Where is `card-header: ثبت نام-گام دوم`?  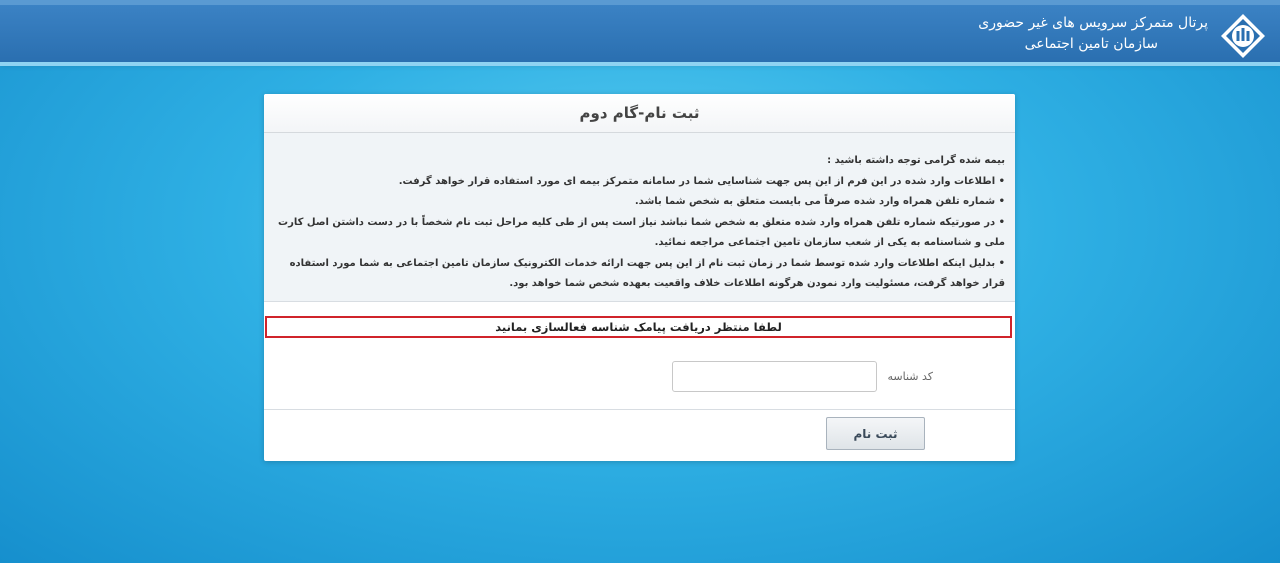 card-header: ثبت نام-گام دوم is located at coordinates (639, 113).